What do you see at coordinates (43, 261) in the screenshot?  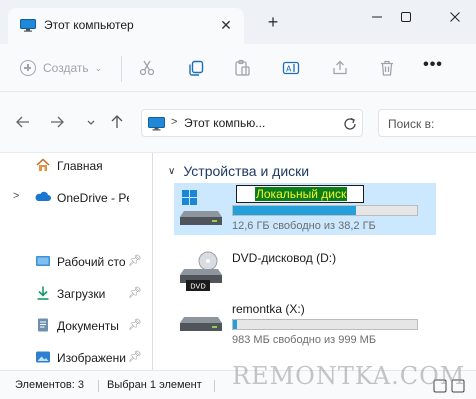 I see `desktop-icon` at bounding box center [43, 261].